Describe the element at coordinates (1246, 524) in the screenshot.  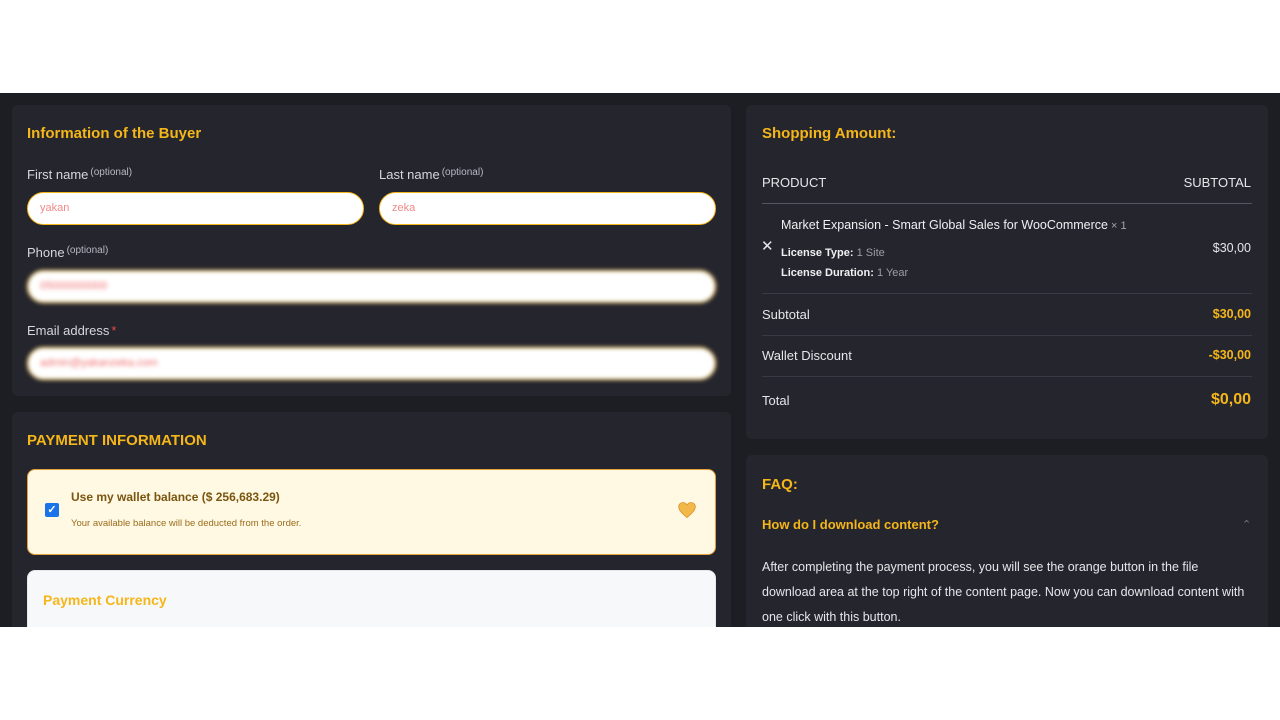
I see `chevron-up-icon: ⌃` at that location.